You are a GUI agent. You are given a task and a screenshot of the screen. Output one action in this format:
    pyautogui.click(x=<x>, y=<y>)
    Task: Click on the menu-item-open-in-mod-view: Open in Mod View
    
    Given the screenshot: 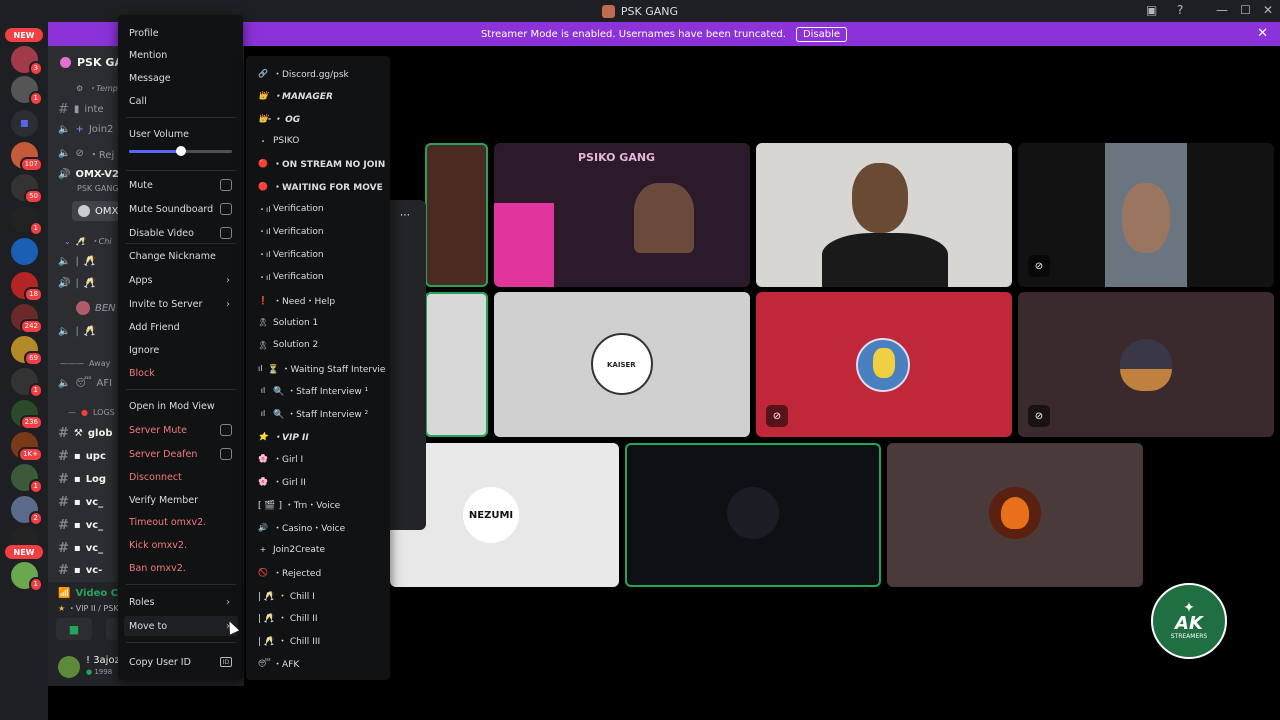 What is the action you would take?
    pyautogui.click(x=181, y=406)
    